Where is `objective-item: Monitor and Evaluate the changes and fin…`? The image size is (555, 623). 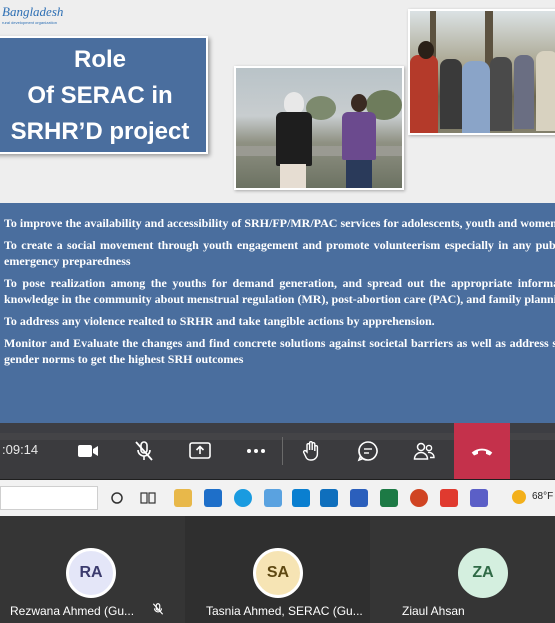 objective-item: Monitor and Evaluate the changes and fin… is located at coordinates (279, 351).